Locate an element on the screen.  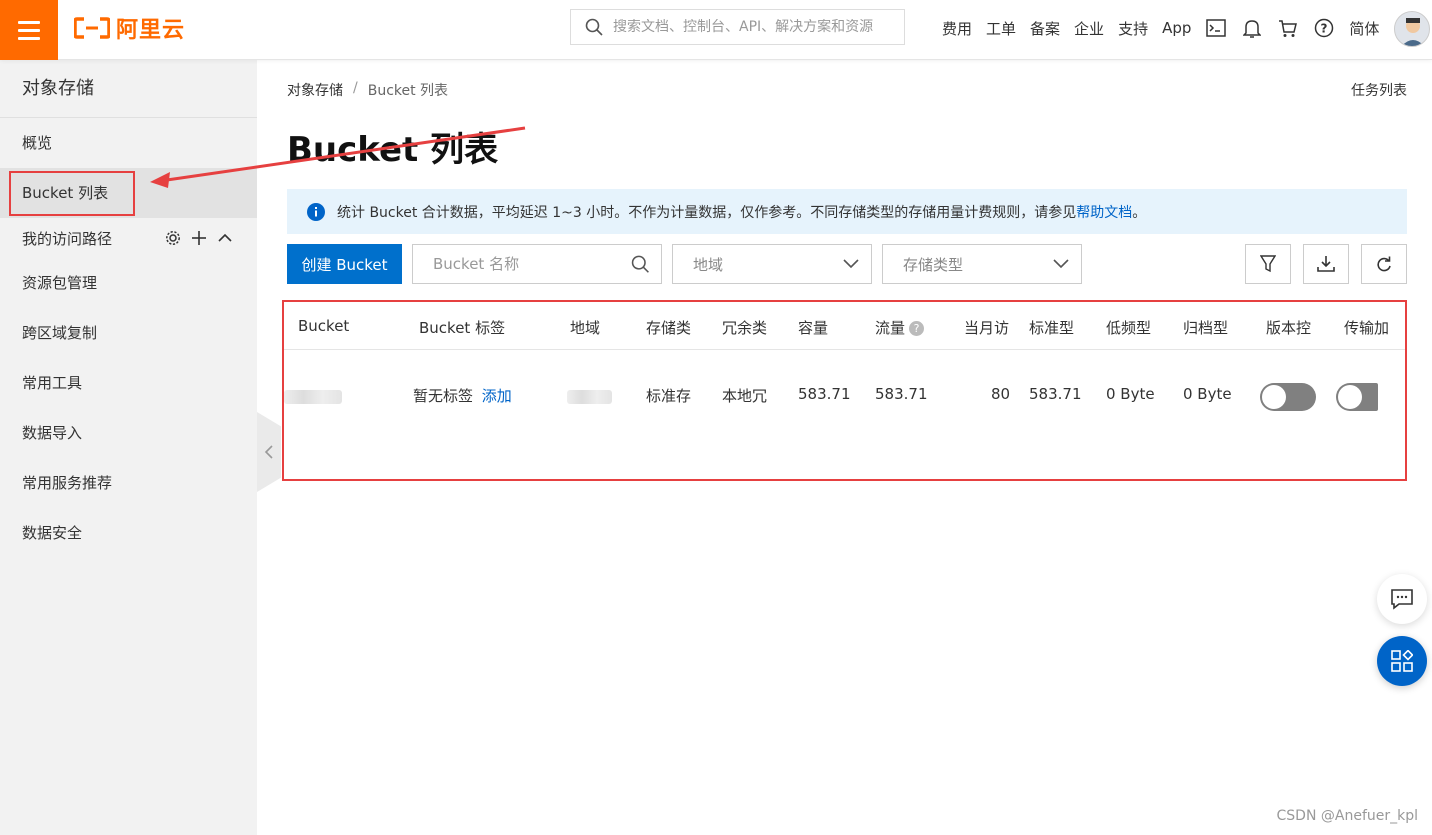
toolbar: 创建 Bucket 地域 存储类型 is located at coordinates (847, 264).